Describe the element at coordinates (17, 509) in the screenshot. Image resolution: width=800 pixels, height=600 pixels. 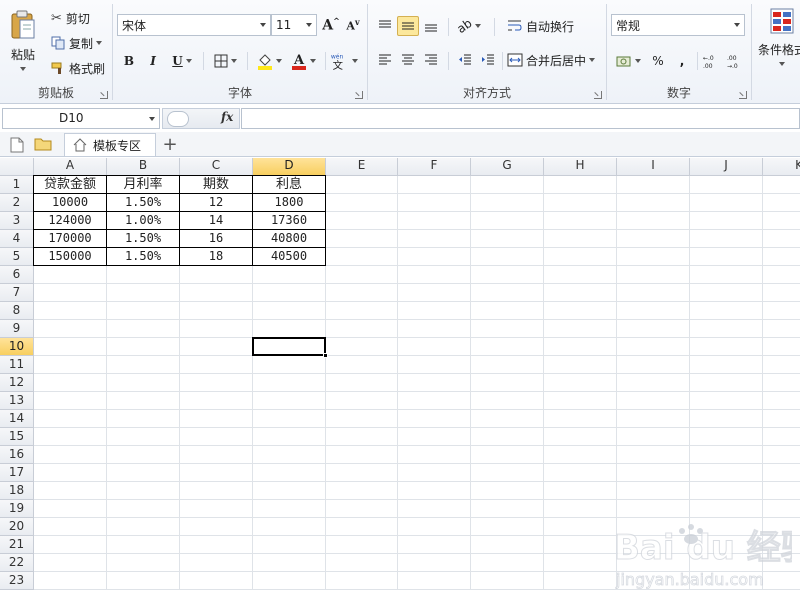
I see `row-header-19: 19` at that location.